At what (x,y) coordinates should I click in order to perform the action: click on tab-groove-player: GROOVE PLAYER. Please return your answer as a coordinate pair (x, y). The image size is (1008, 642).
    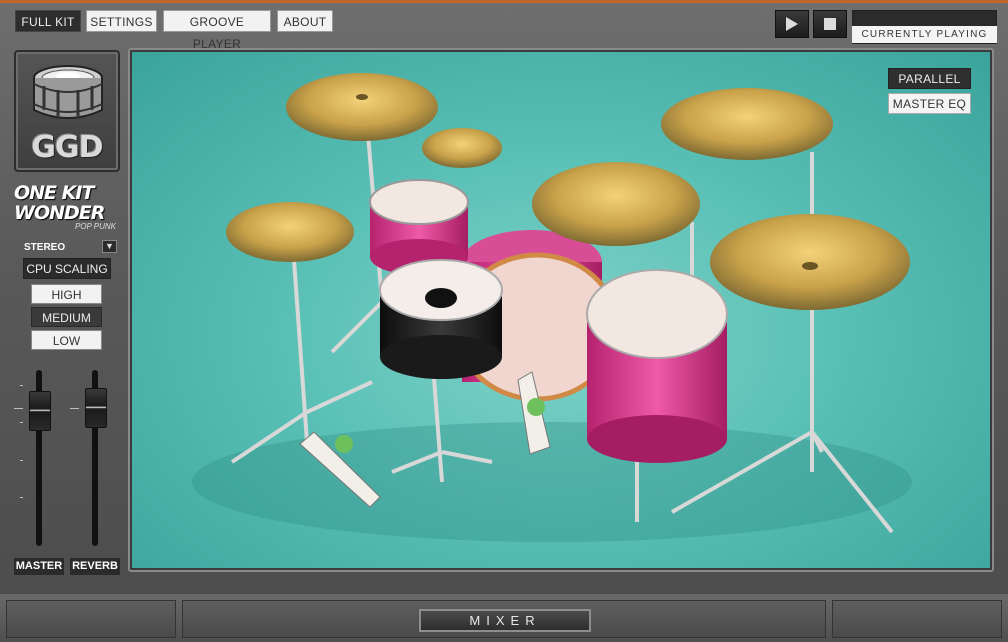
    Looking at the image, I should click on (217, 30).